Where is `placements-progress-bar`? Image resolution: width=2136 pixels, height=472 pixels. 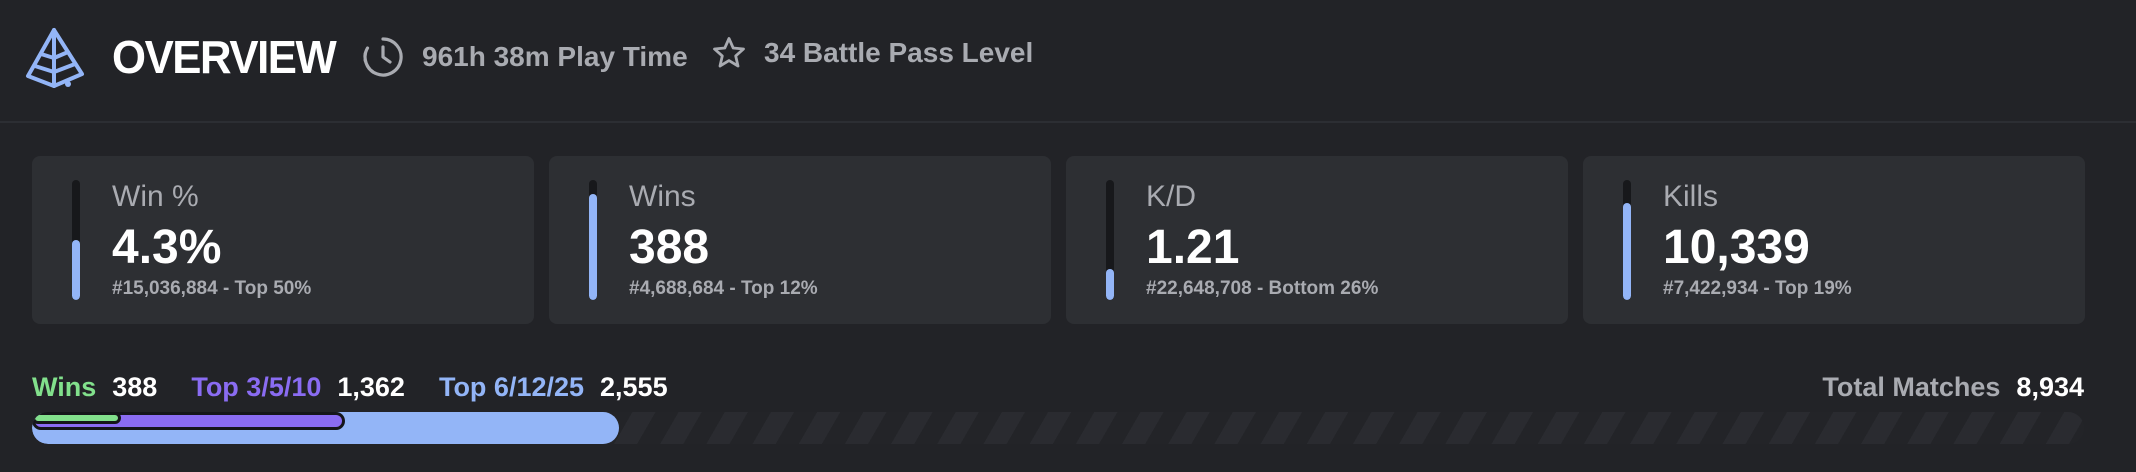
placements-progress-bar is located at coordinates (1058, 428).